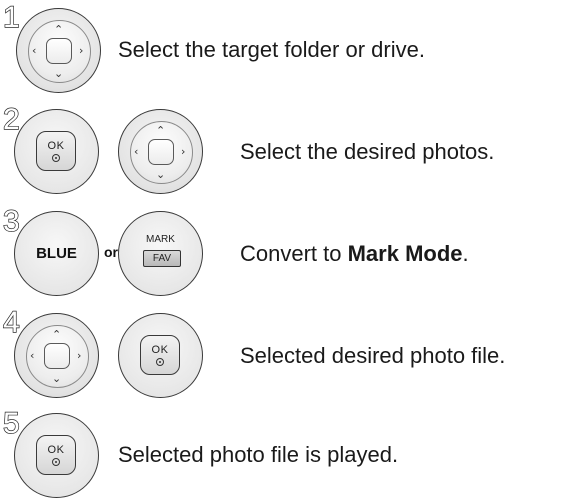 The height and width of the screenshot is (499, 583). Describe the element at coordinates (258, 454) in the screenshot. I see `step-5-description: Selected photo file is played.` at that location.